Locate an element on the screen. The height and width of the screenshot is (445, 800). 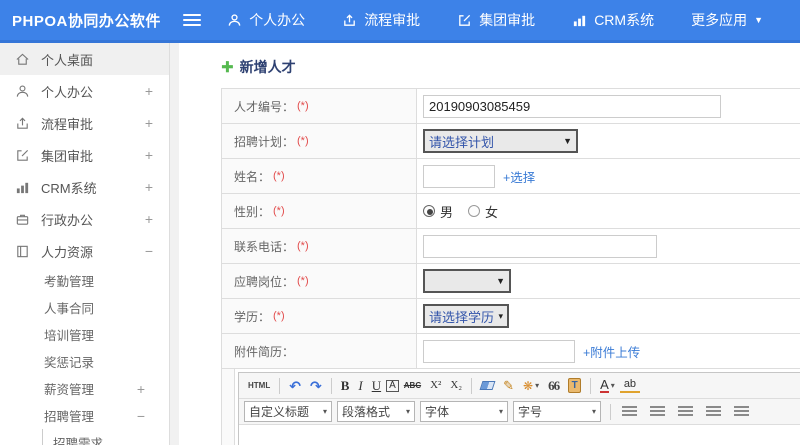
upload-attachment-link: +附件上传 is located at coordinates (611, 351).